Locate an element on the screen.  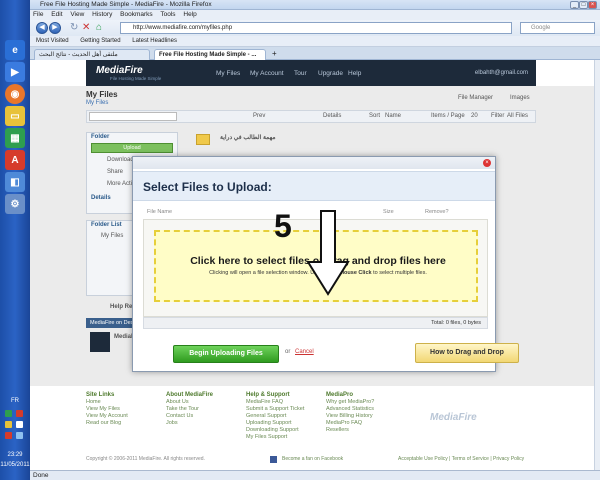
file-manager-link: File Manager is located at coordinates (475, 98).